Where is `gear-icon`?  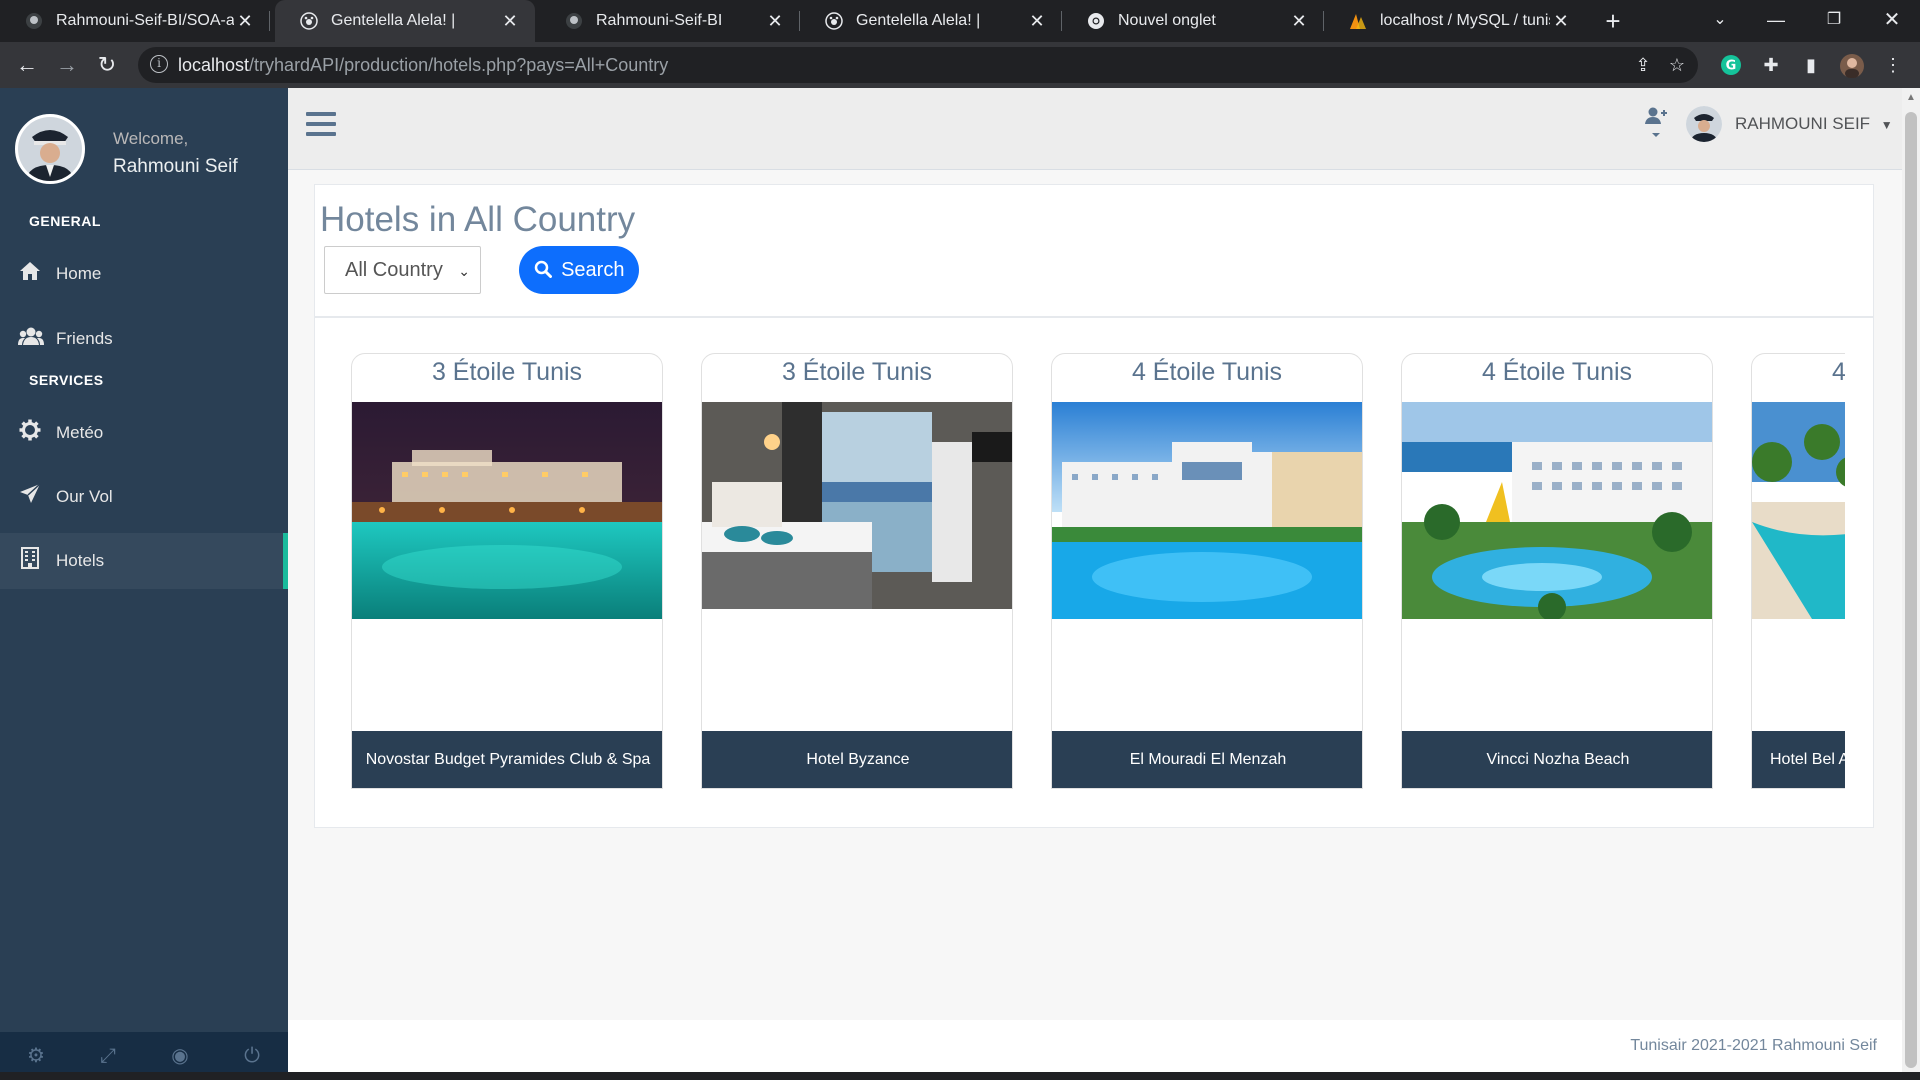 gear-icon is located at coordinates (30, 433).